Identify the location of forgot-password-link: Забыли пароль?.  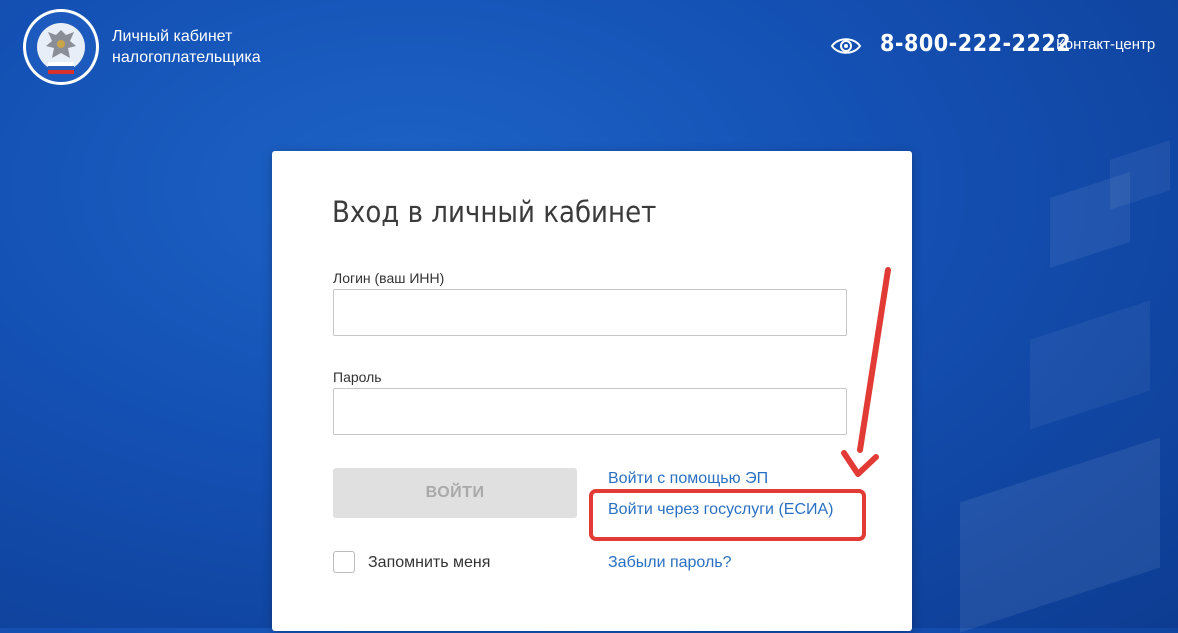
(670, 563).